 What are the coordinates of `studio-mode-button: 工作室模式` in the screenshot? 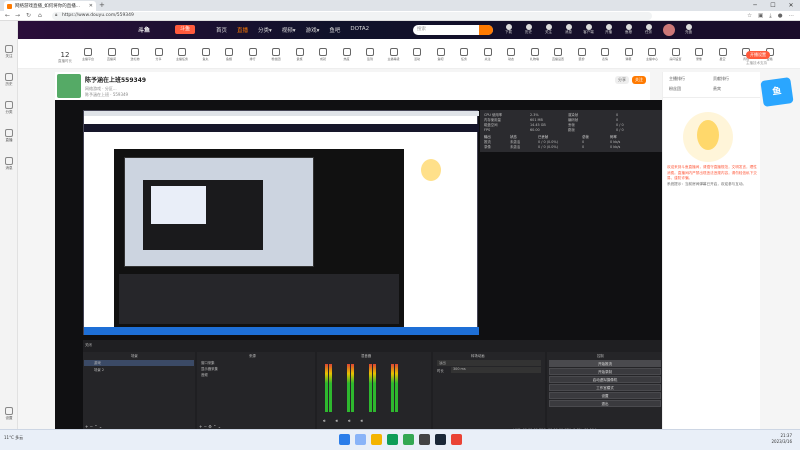 It's located at (605, 387).